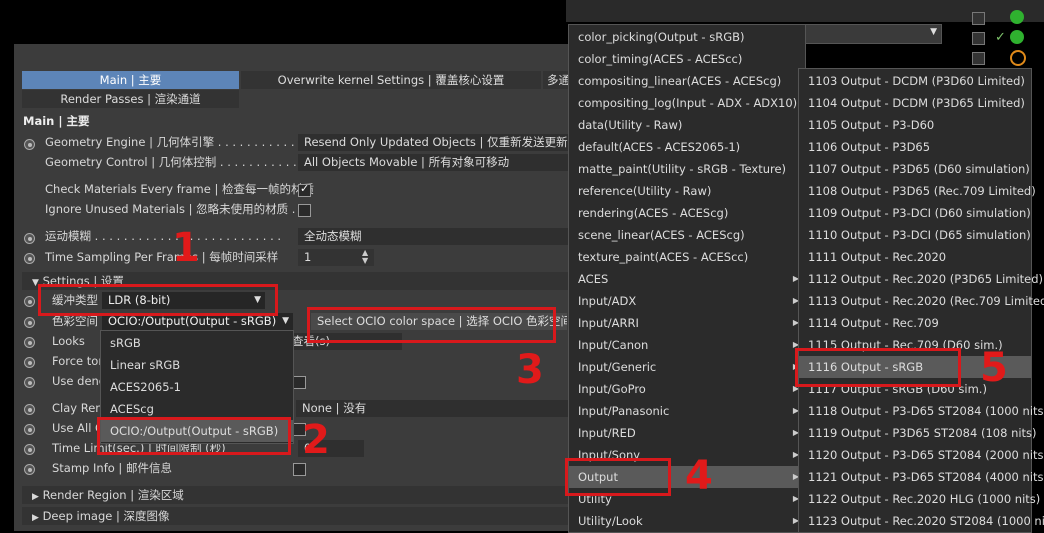 The width and height of the screenshot is (1044, 533). What do you see at coordinates (436, 142) in the screenshot?
I see `geometry-engine-field: Resend Only Updated Objects | 仅重新发送更新的` at bounding box center [436, 142].